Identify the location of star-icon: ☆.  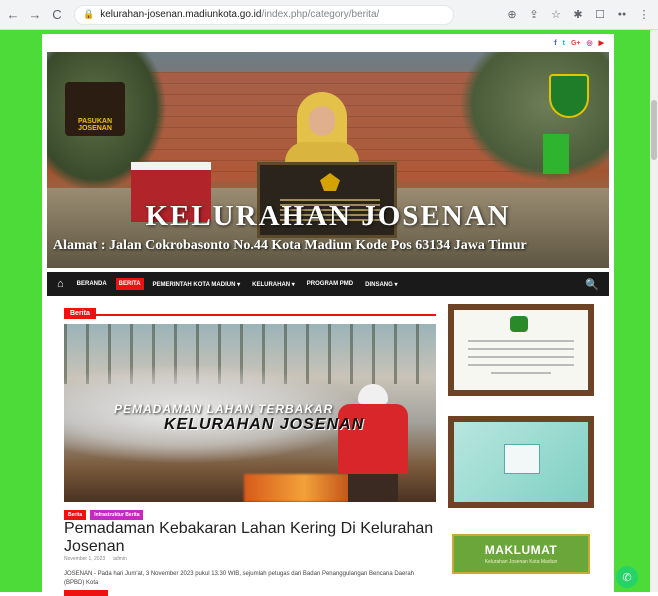
(556, 15).